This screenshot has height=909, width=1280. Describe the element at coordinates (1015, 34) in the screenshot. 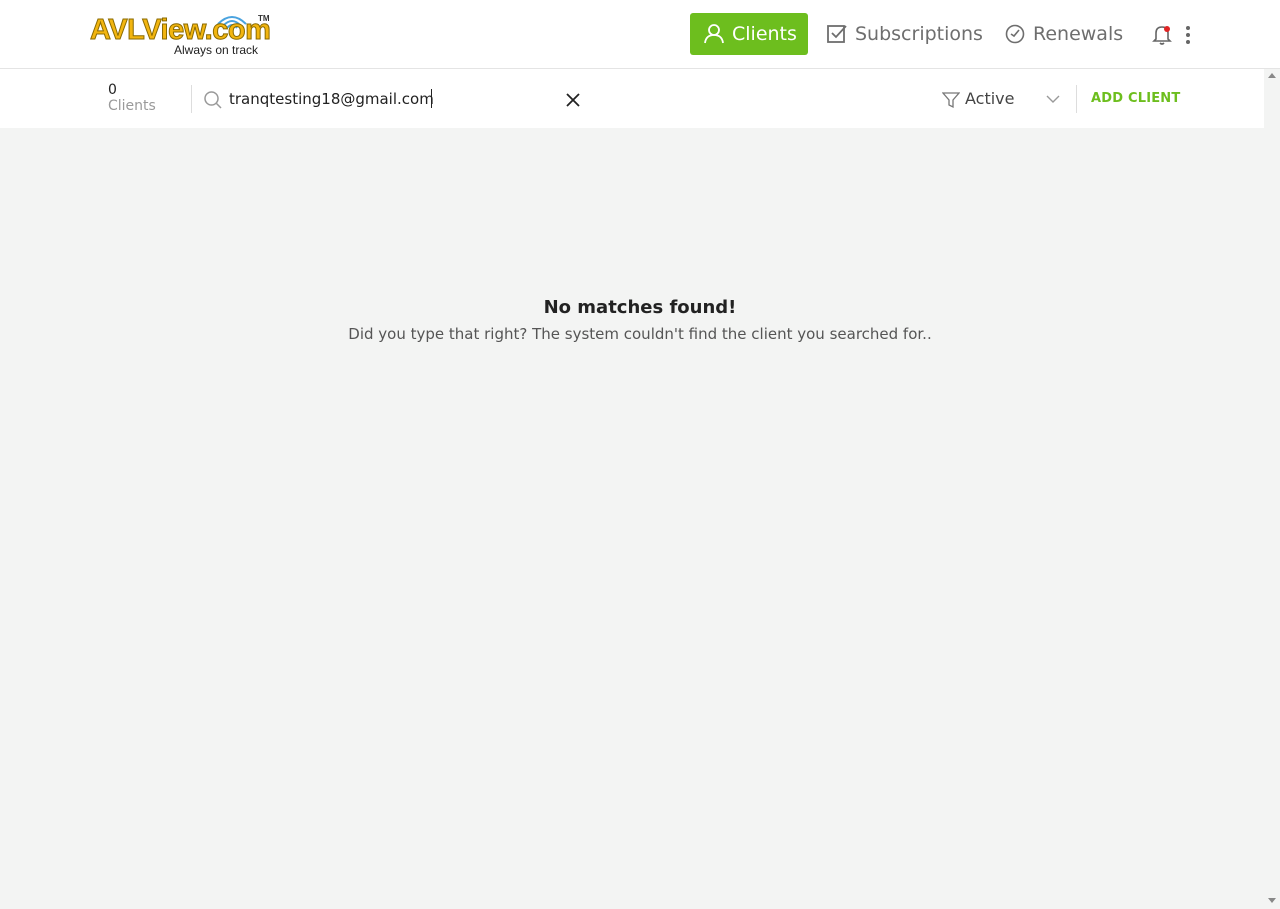

I see `renewal-icon` at that location.